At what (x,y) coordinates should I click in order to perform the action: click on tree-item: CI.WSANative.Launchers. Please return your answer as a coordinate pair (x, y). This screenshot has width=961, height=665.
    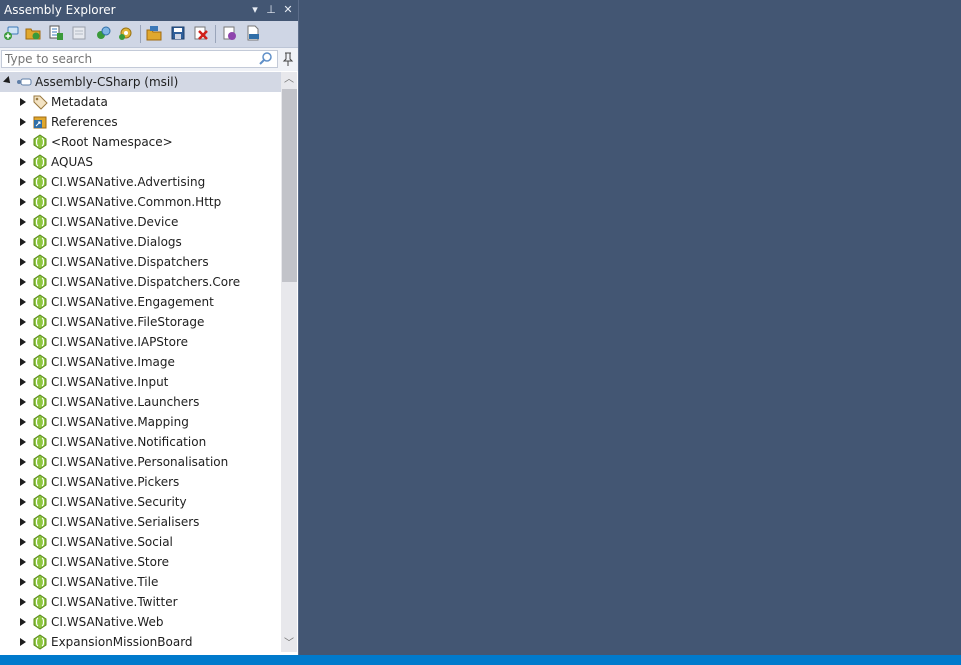
    Looking at the image, I should click on (140, 402).